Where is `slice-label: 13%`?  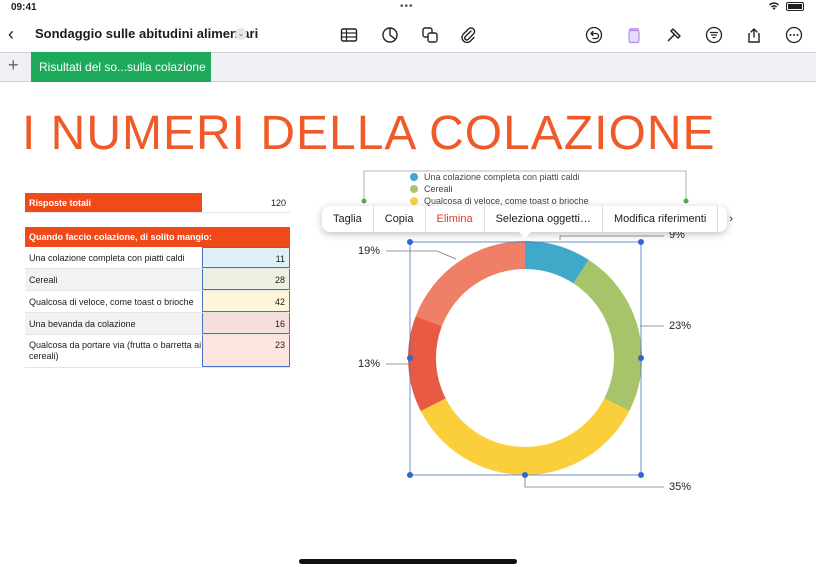
slice-label: 13% is located at coordinates (369, 364).